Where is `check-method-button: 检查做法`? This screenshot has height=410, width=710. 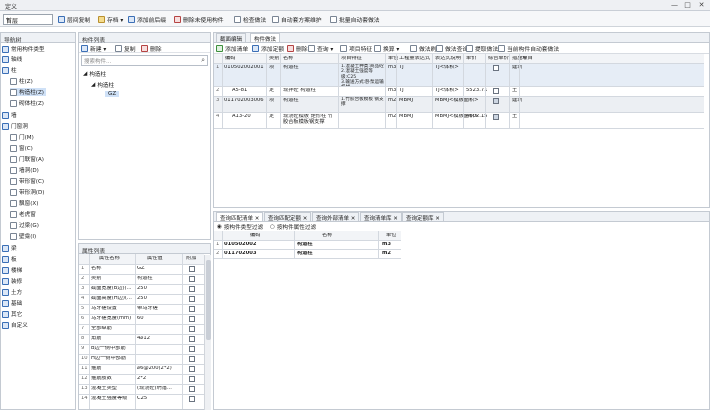
check-method-button: 检查做法 is located at coordinates (250, 19).